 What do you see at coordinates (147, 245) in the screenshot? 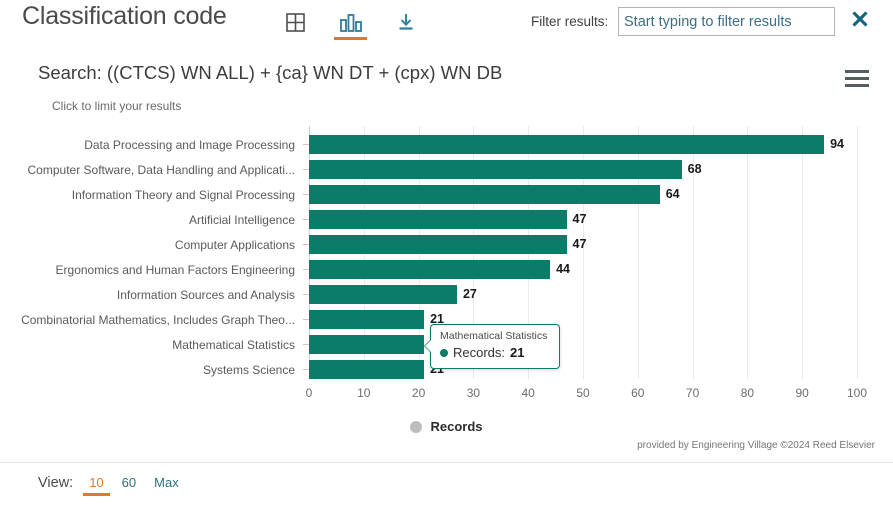
I see `category-label: Computer Applications` at bounding box center [147, 245].